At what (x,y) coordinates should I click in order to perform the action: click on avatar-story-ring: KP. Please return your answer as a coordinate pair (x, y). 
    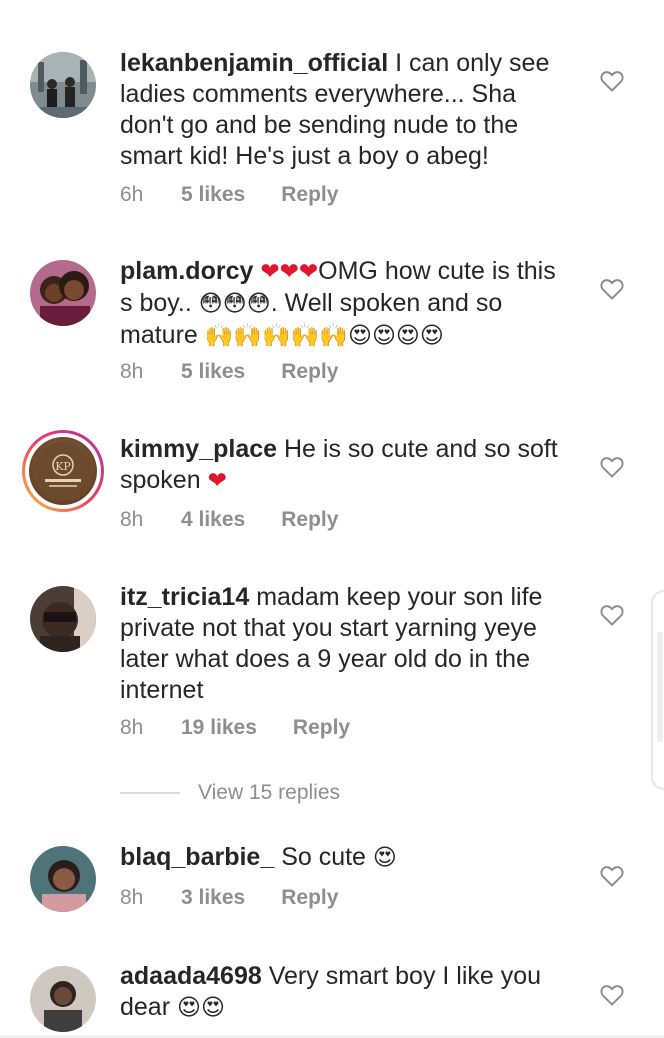
    Looking at the image, I should click on (63, 471).